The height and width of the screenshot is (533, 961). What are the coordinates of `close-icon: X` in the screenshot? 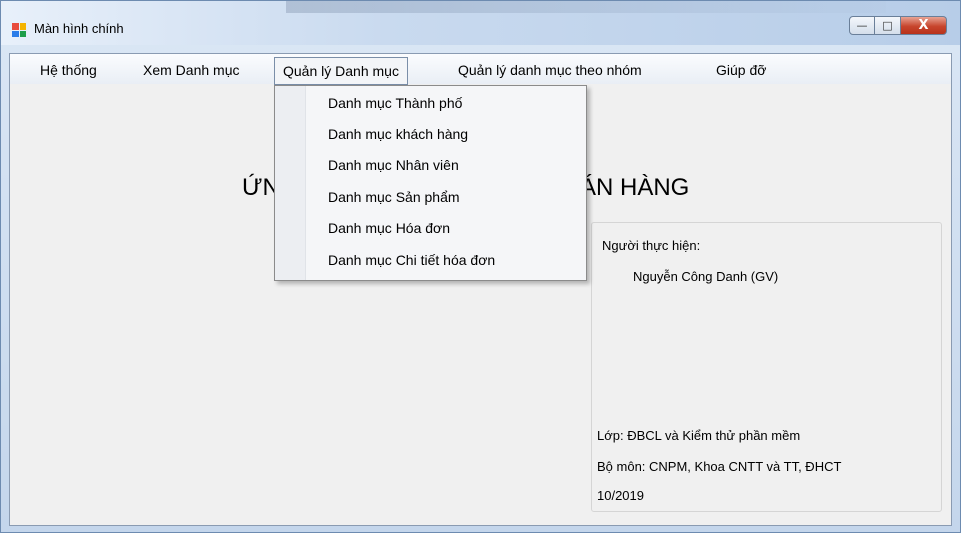 It's located at (923, 25).